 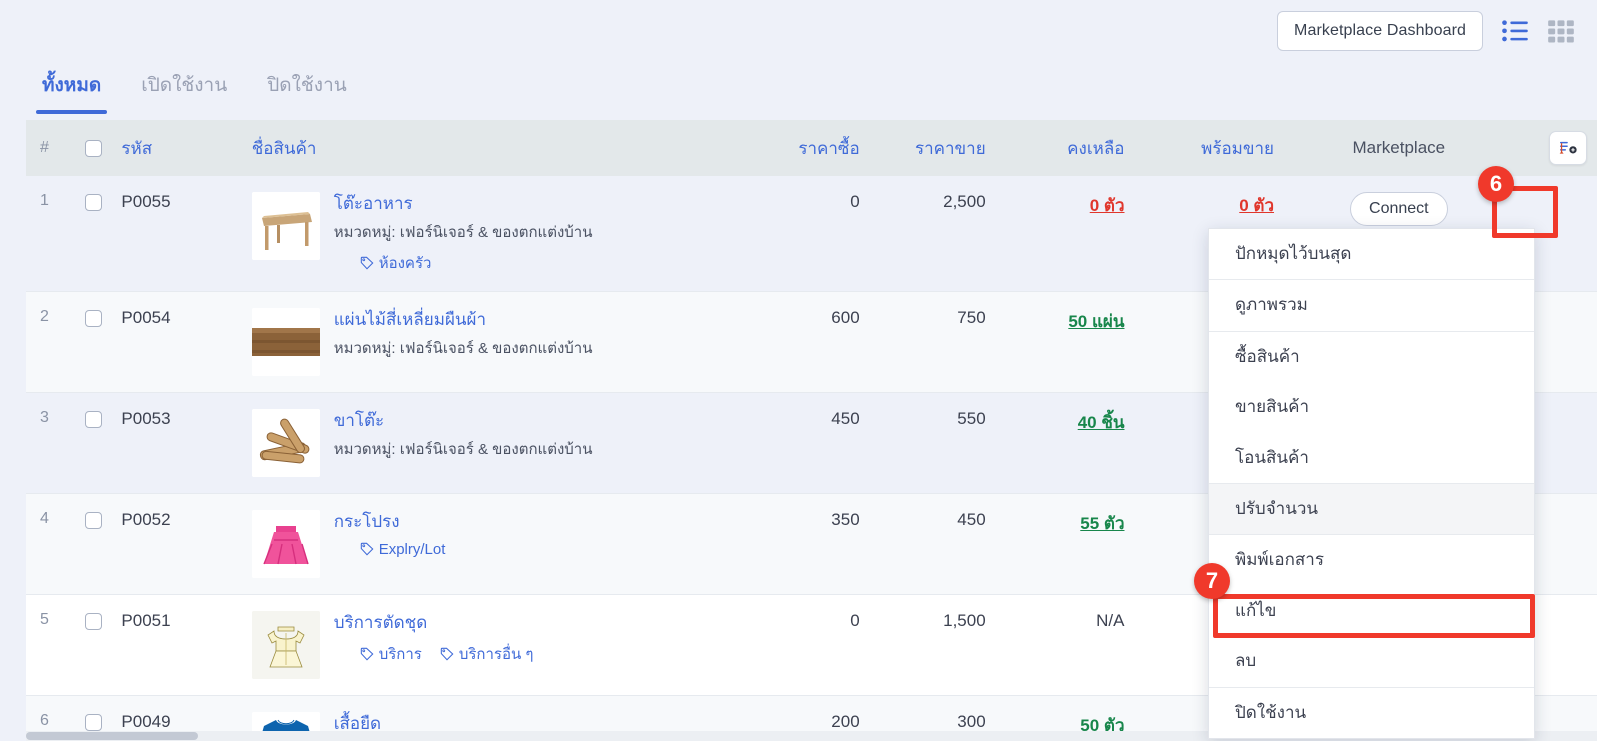 What do you see at coordinates (806, 443) in the screenshot?
I see `row-buy-price: 450` at bounding box center [806, 443].